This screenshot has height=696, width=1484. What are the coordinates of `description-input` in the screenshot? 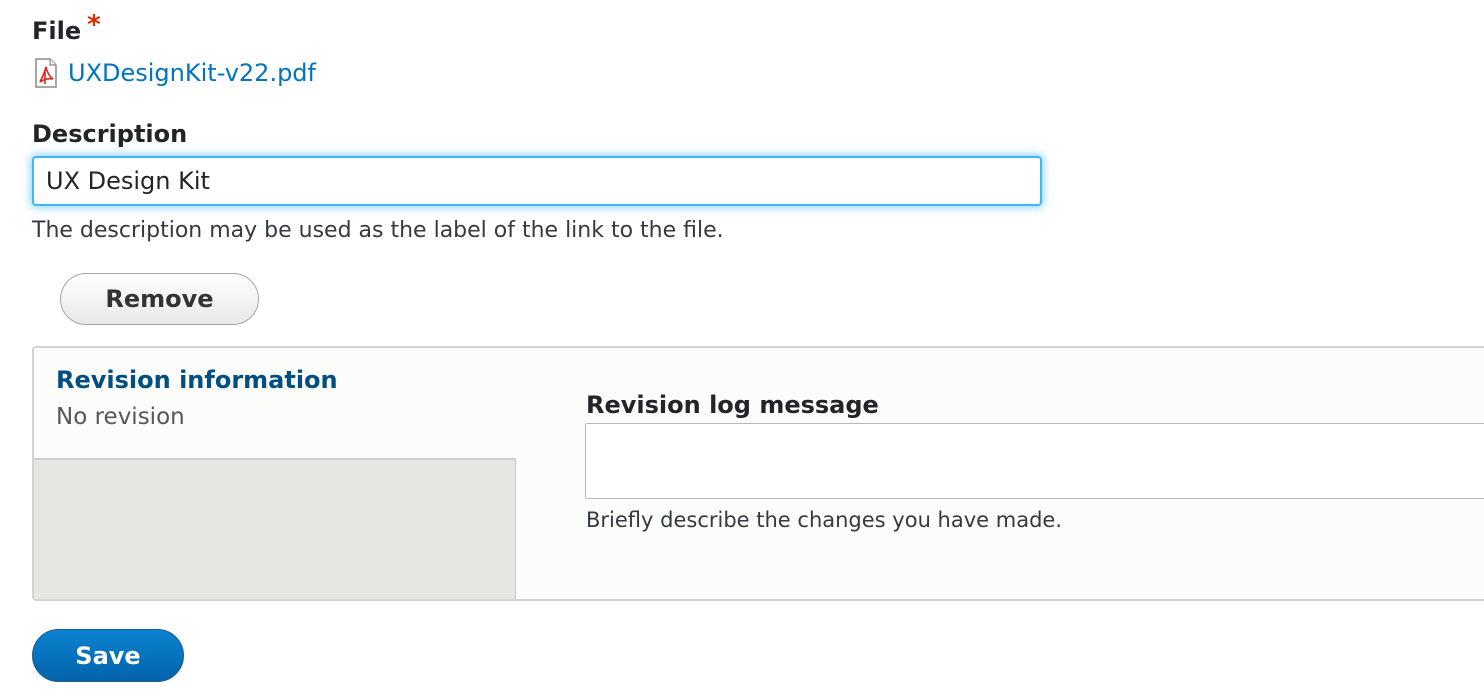 It's located at (537, 181).